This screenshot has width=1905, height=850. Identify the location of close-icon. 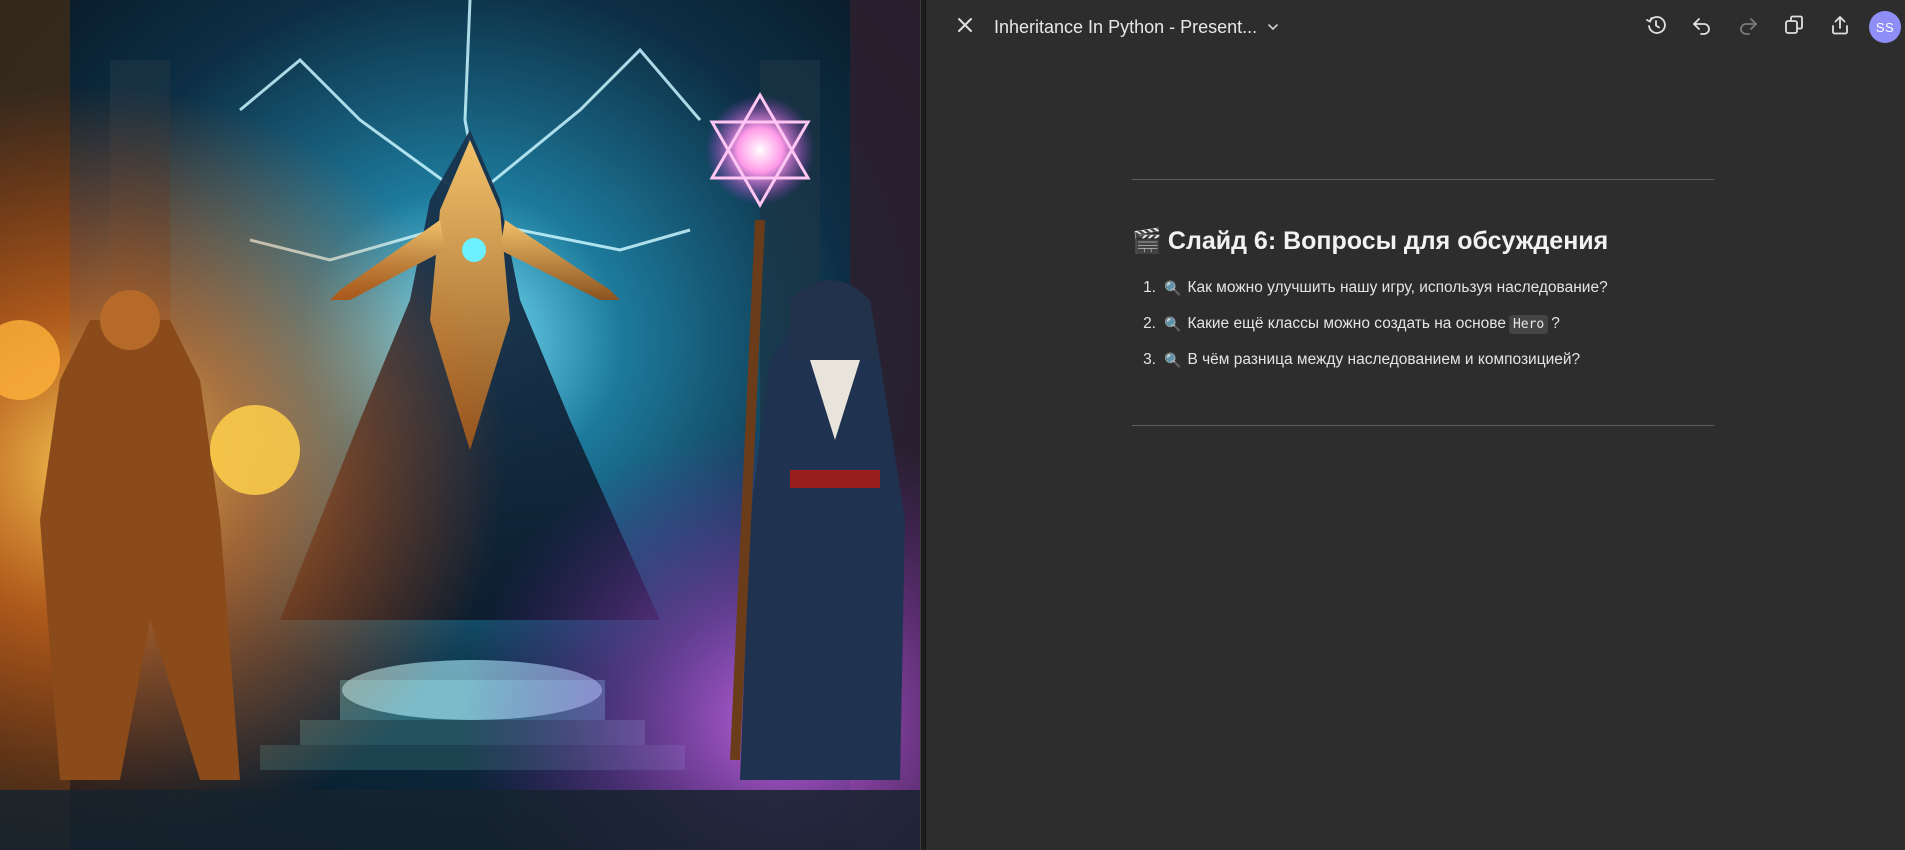
(965, 27).